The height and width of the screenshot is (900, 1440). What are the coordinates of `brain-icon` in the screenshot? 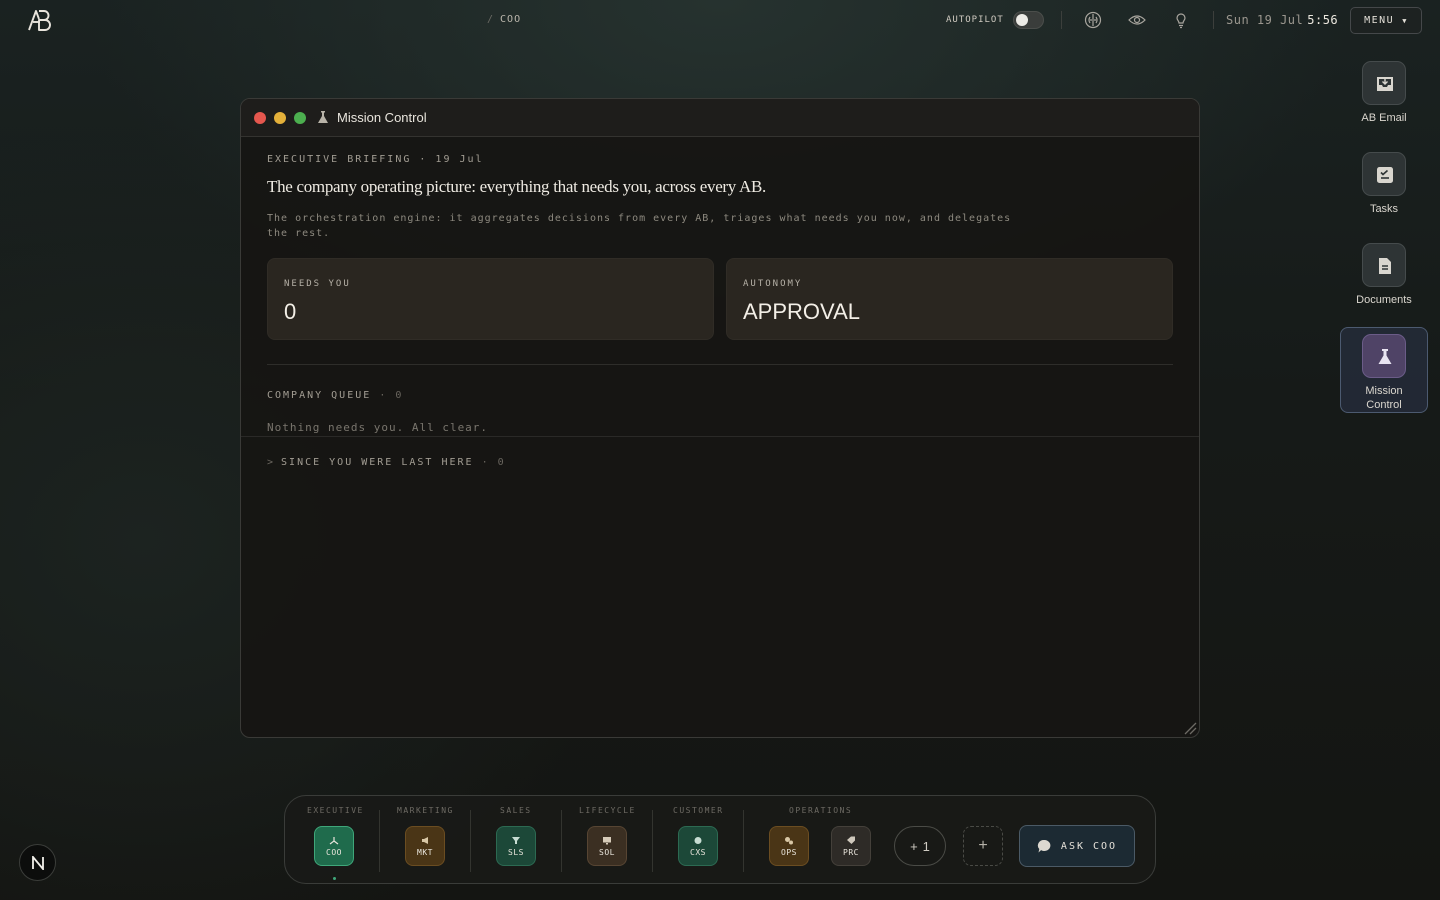 It's located at (1093, 20).